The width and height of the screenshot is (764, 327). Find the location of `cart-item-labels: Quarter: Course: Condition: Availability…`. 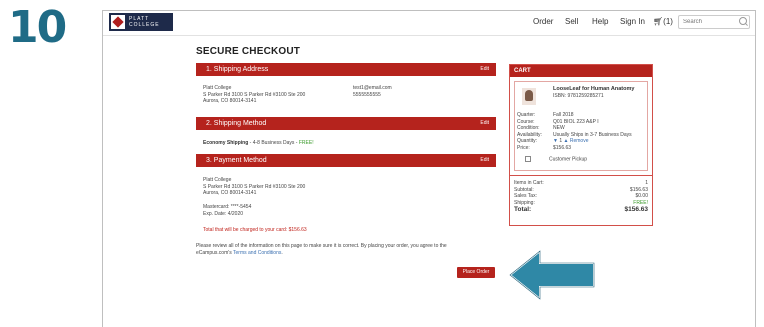

cart-item-labels: Quarter: Course: Condition: Availability… is located at coordinates (529, 131).